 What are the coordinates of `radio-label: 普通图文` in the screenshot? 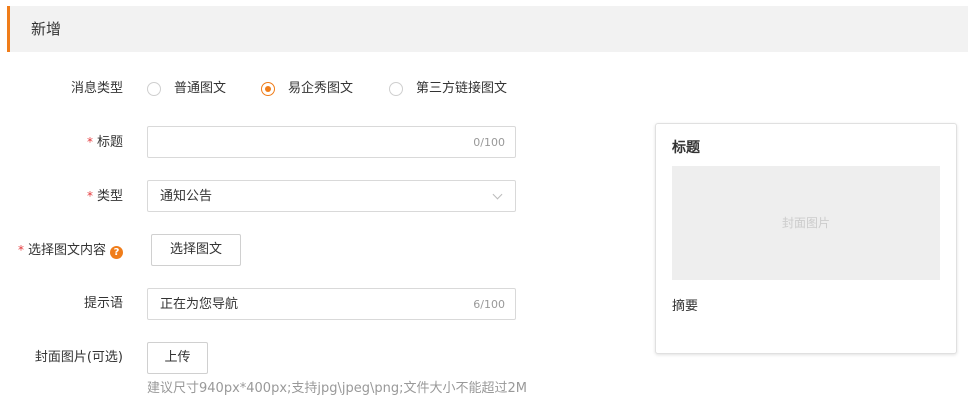 It's located at (200, 88).